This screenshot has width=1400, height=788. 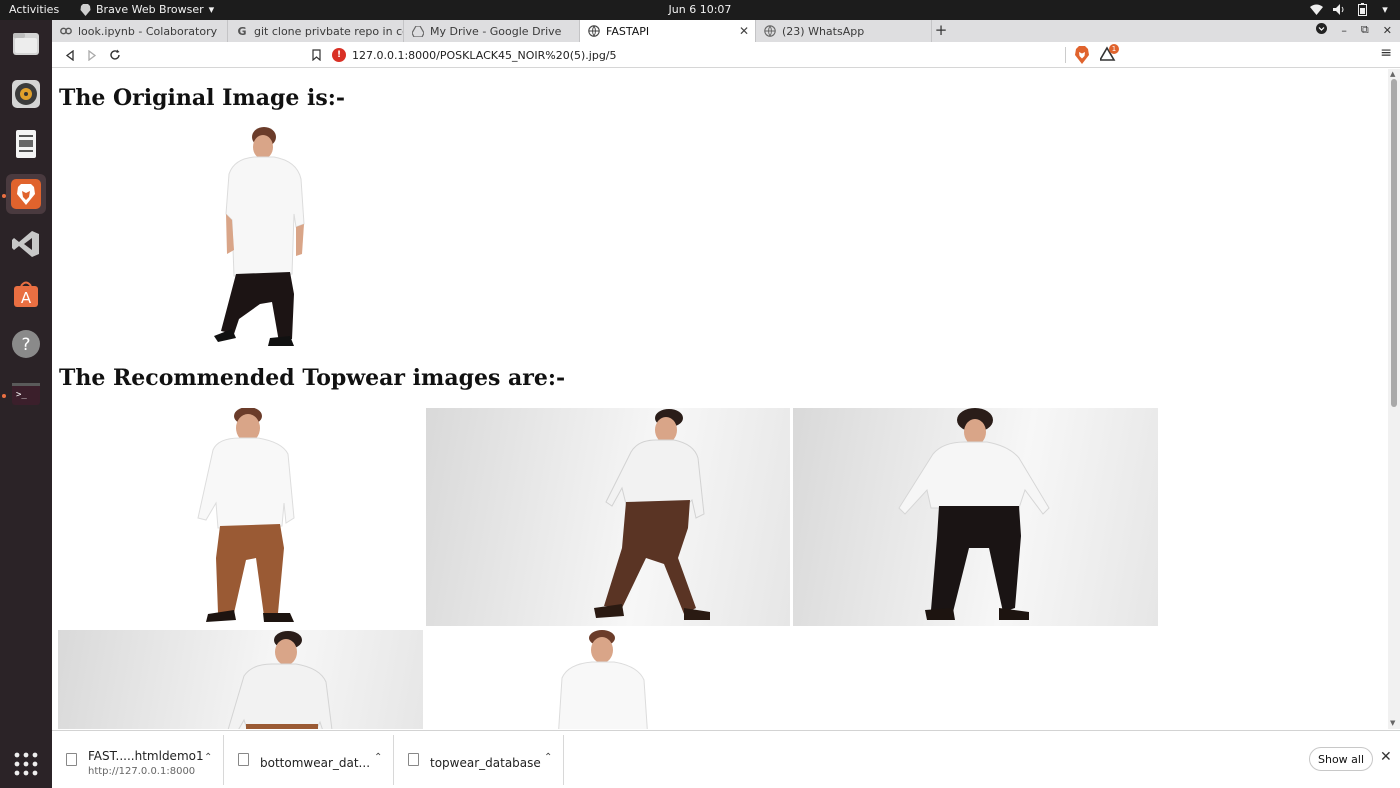 What do you see at coordinates (1392, 723) in the screenshot?
I see `scroll-down-icon: ▼` at bounding box center [1392, 723].